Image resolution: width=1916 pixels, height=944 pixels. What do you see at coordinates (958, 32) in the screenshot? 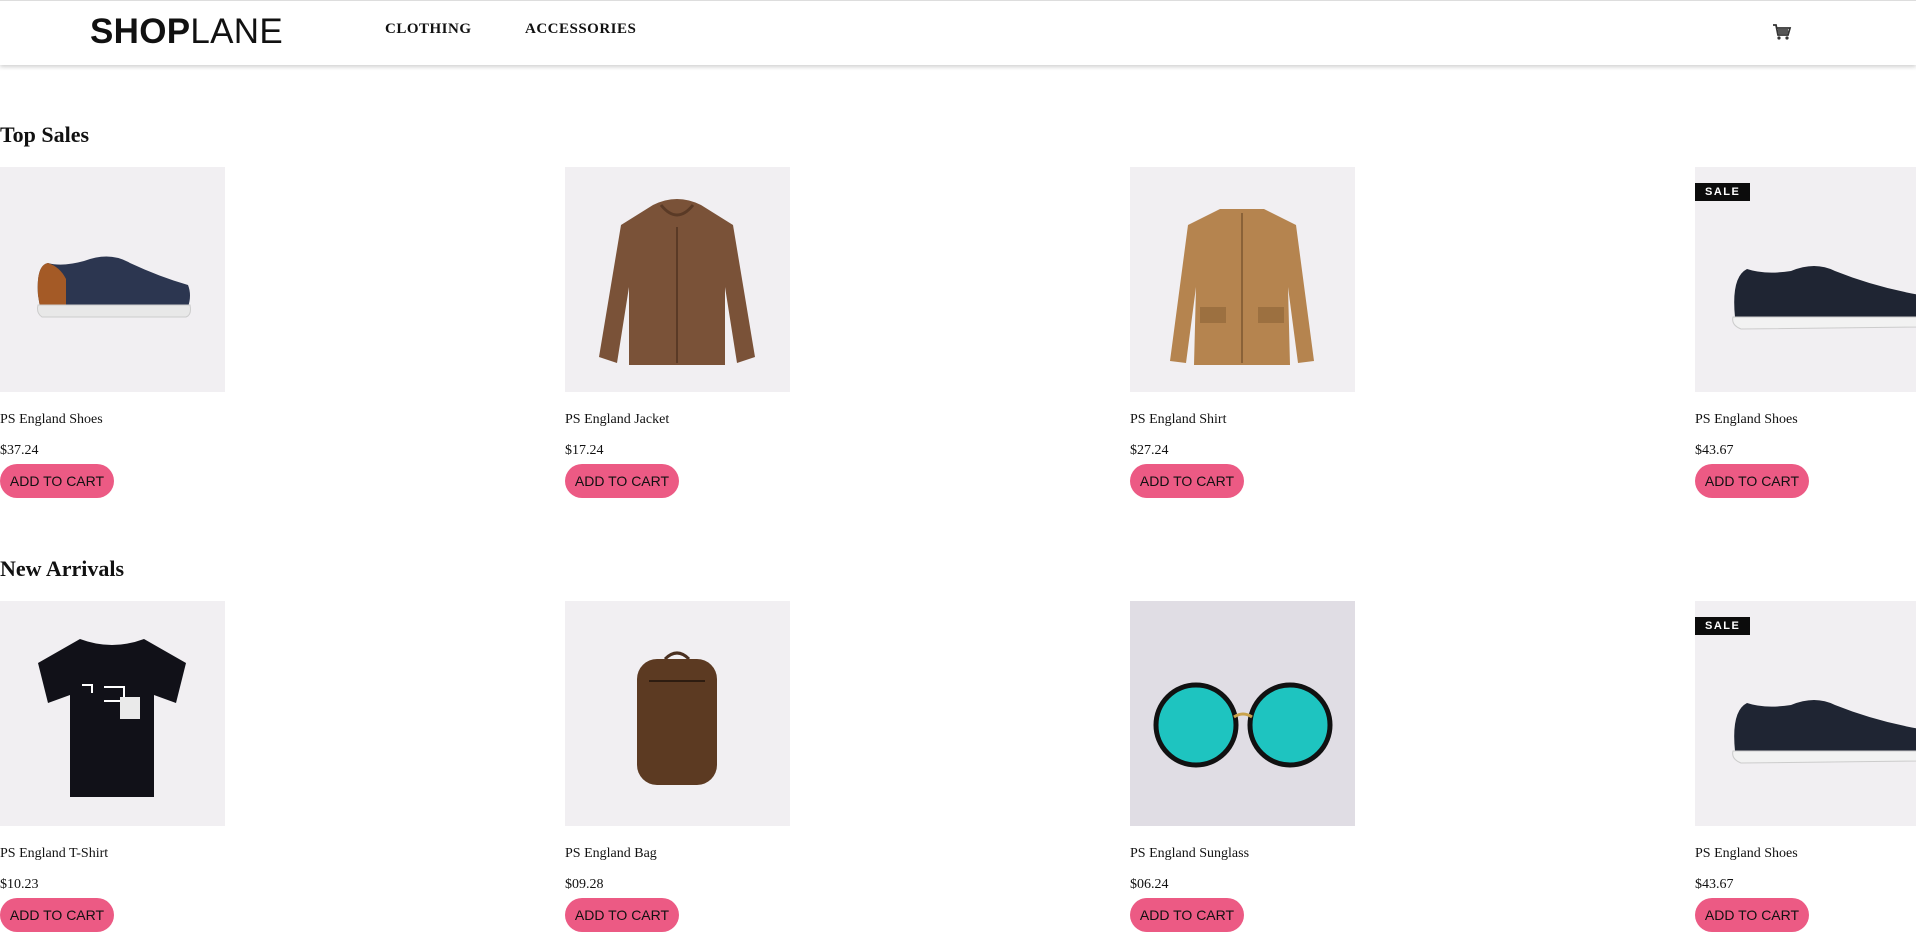
I see `top-header: SHOPLANE CLOTHING ACCESSORIES` at bounding box center [958, 32].